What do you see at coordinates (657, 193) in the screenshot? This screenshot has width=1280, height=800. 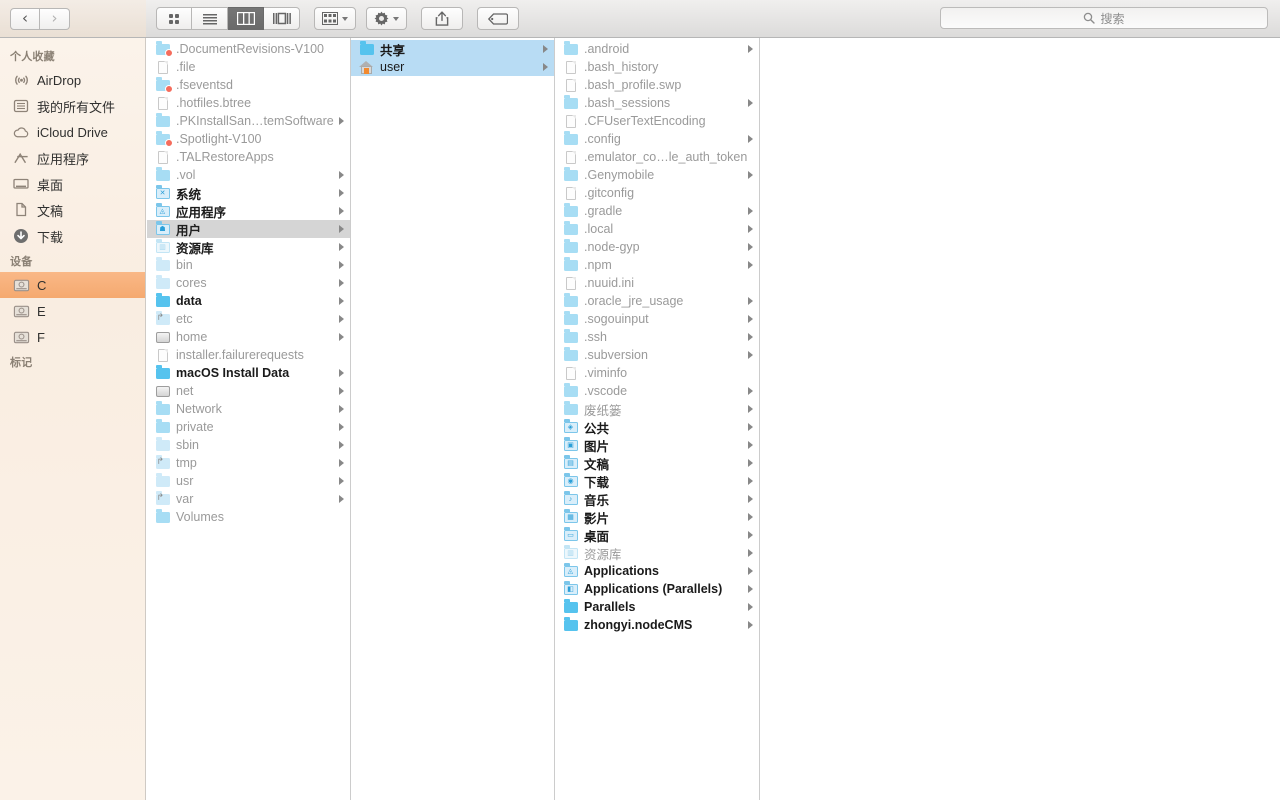 I see `file-row: .gitconfig` at bounding box center [657, 193].